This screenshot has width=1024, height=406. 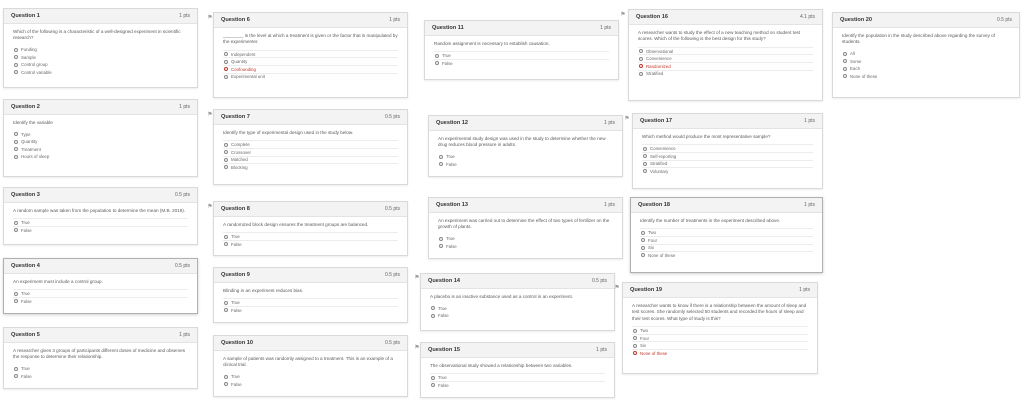 I want to click on answer-option: Some, so click(x=926, y=61).